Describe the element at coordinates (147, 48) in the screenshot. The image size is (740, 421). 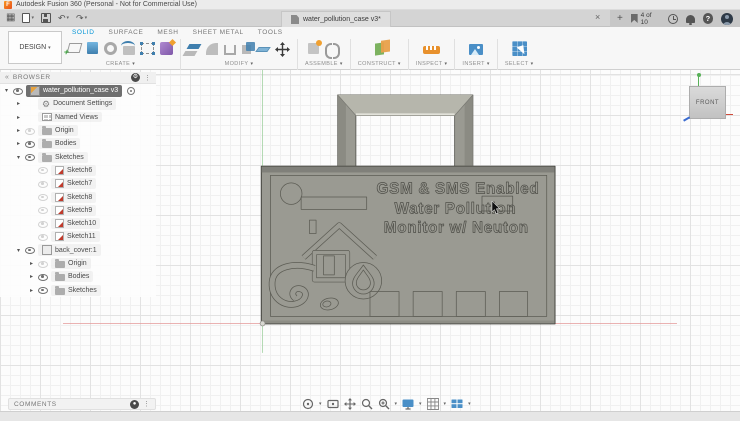
I see `form-box-icon` at that location.